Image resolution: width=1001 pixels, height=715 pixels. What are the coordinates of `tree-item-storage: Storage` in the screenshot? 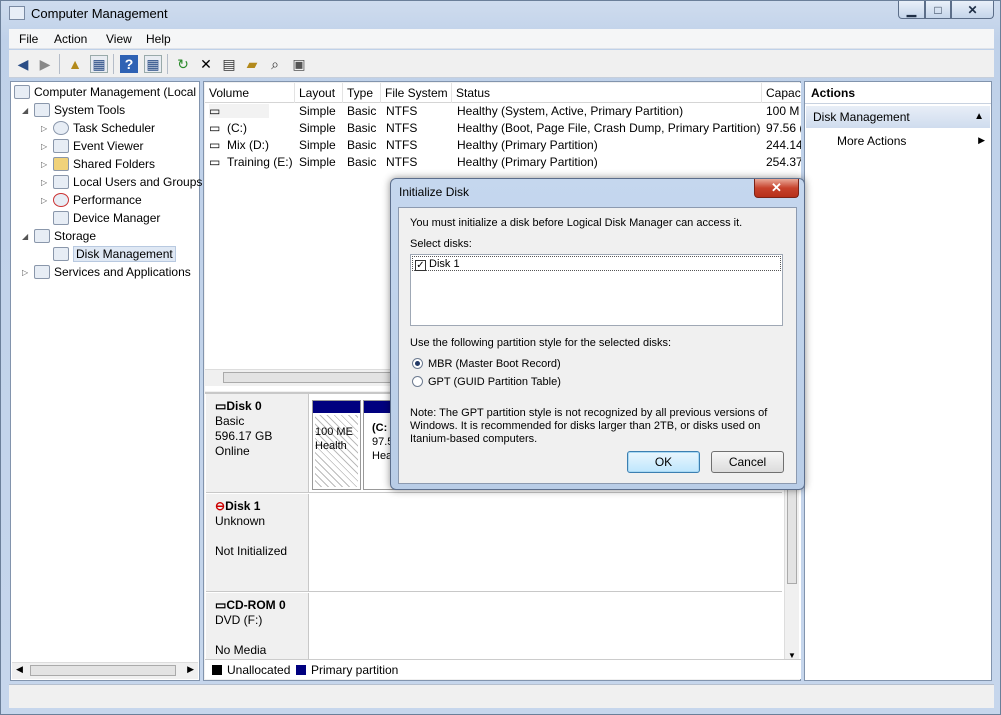 It's located at (65, 236).